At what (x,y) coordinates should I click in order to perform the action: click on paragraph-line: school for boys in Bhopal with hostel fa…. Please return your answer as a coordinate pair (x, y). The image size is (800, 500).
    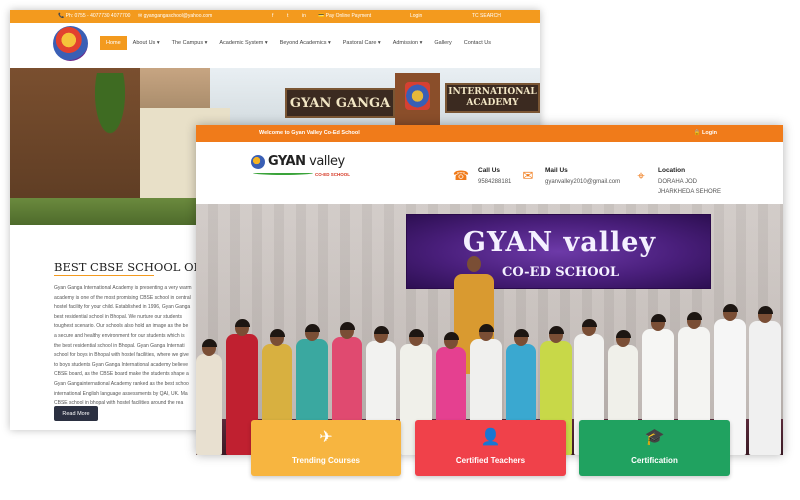
    Looking at the image, I should click on (121, 355).